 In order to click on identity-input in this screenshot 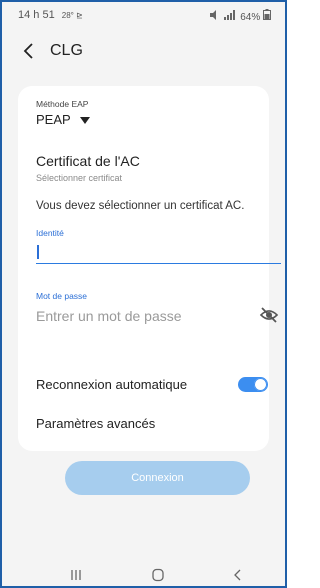, I will do `click(158, 252)`.